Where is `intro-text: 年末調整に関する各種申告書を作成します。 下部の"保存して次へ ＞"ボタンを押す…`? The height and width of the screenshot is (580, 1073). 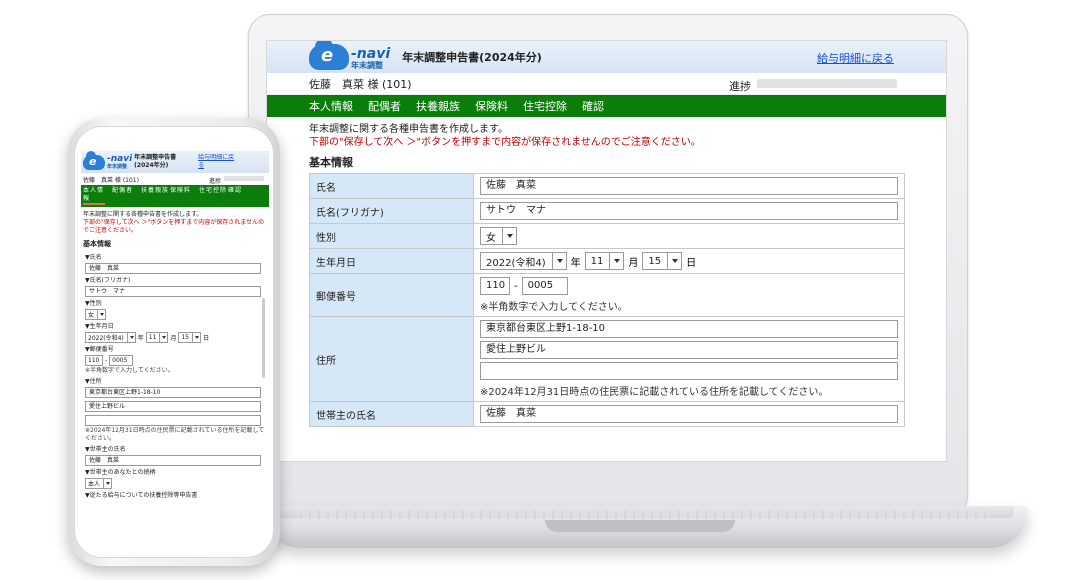 intro-text: 年末調整に関する各種申告書を作成します。 下部の"保存して次へ ＞"ボタンを押す… is located at coordinates (606, 133).